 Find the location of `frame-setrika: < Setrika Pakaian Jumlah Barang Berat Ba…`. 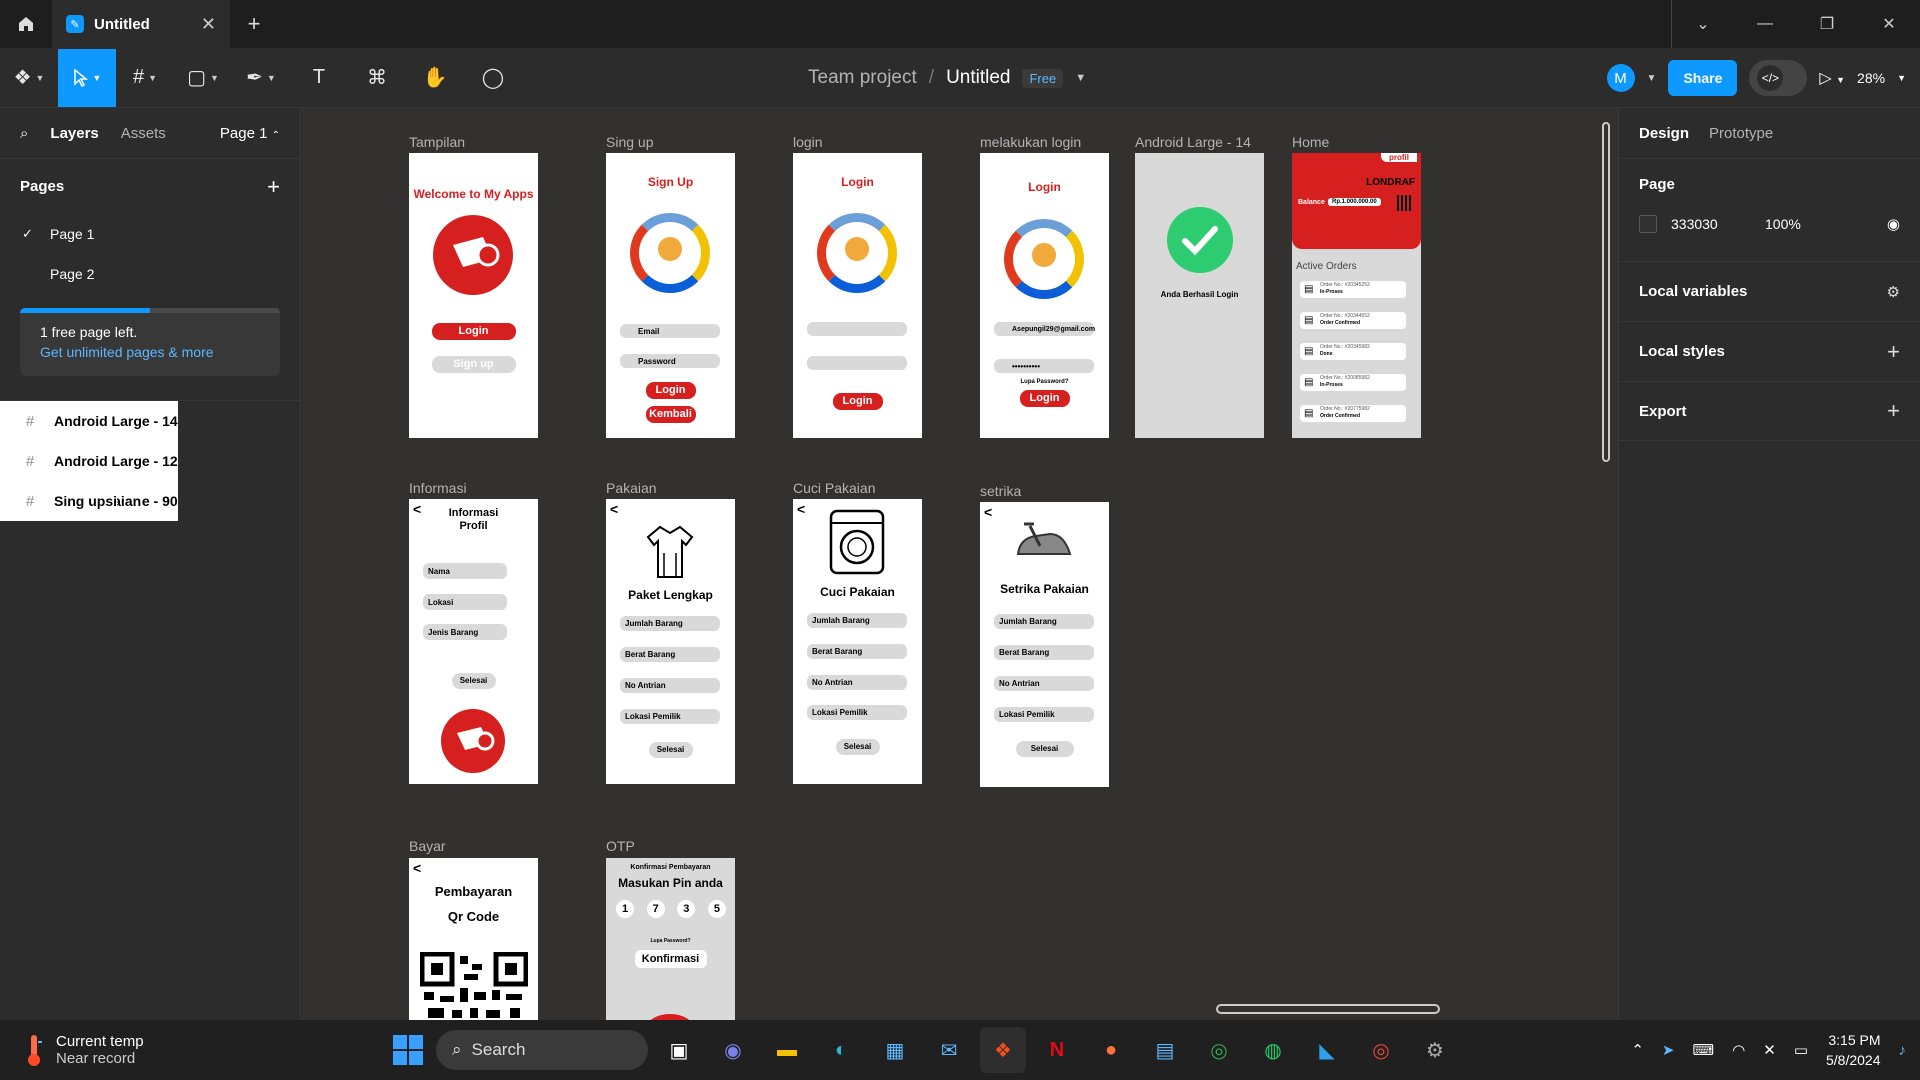

frame-setrika: < Setrika Pakaian Jumlah Barang Berat Ba… is located at coordinates (1044, 644).